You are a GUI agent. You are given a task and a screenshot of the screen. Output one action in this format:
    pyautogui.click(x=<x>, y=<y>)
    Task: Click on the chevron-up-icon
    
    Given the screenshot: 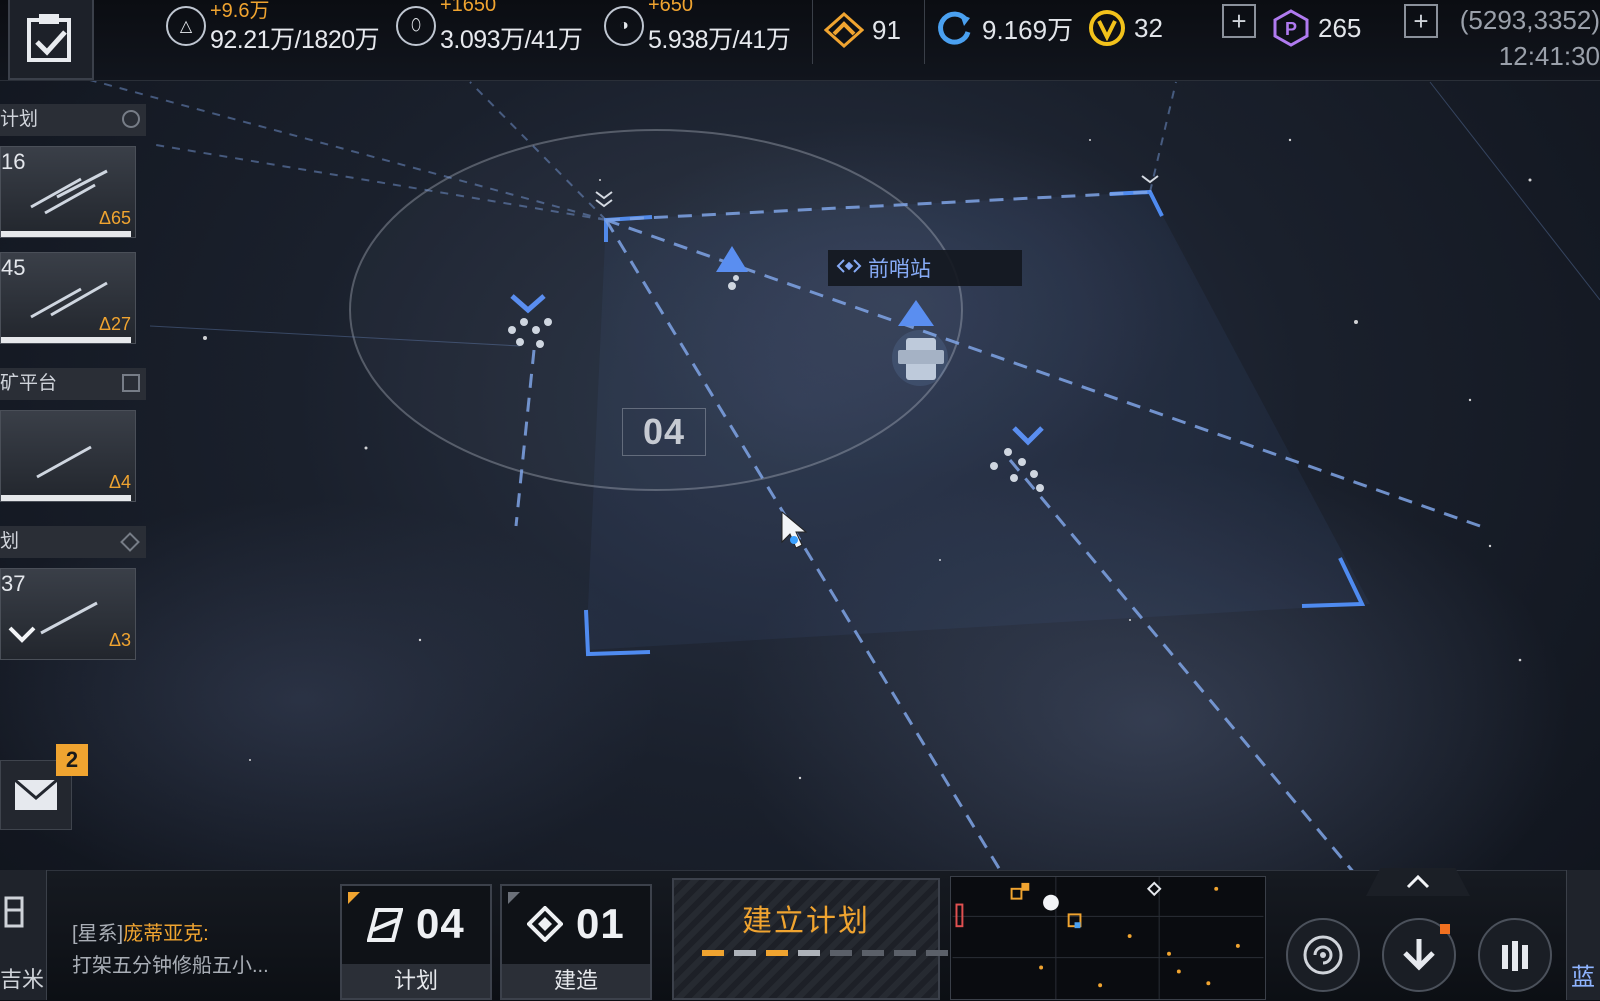 What is the action you would take?
    pyautogui.click(x=1418, y=881)
    